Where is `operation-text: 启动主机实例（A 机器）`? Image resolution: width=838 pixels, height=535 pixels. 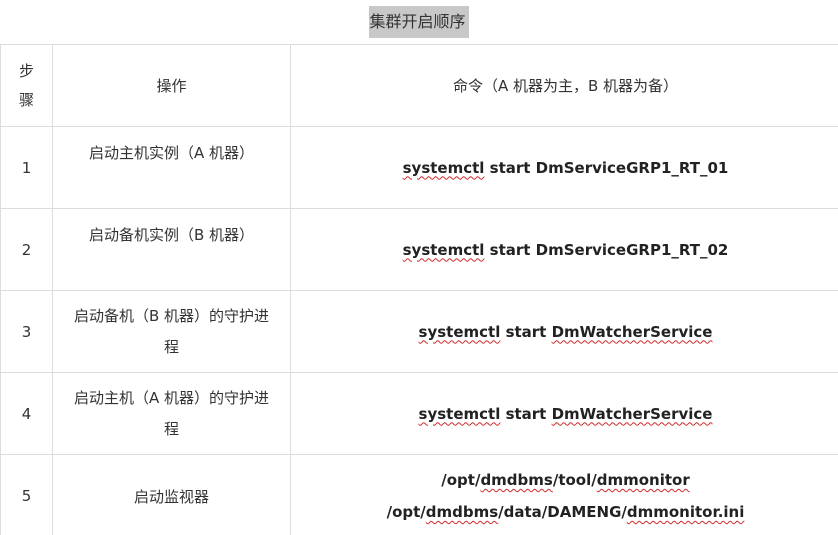
operation-text: 启动主机实例（A 机器） is located at coordinates (171, 153).